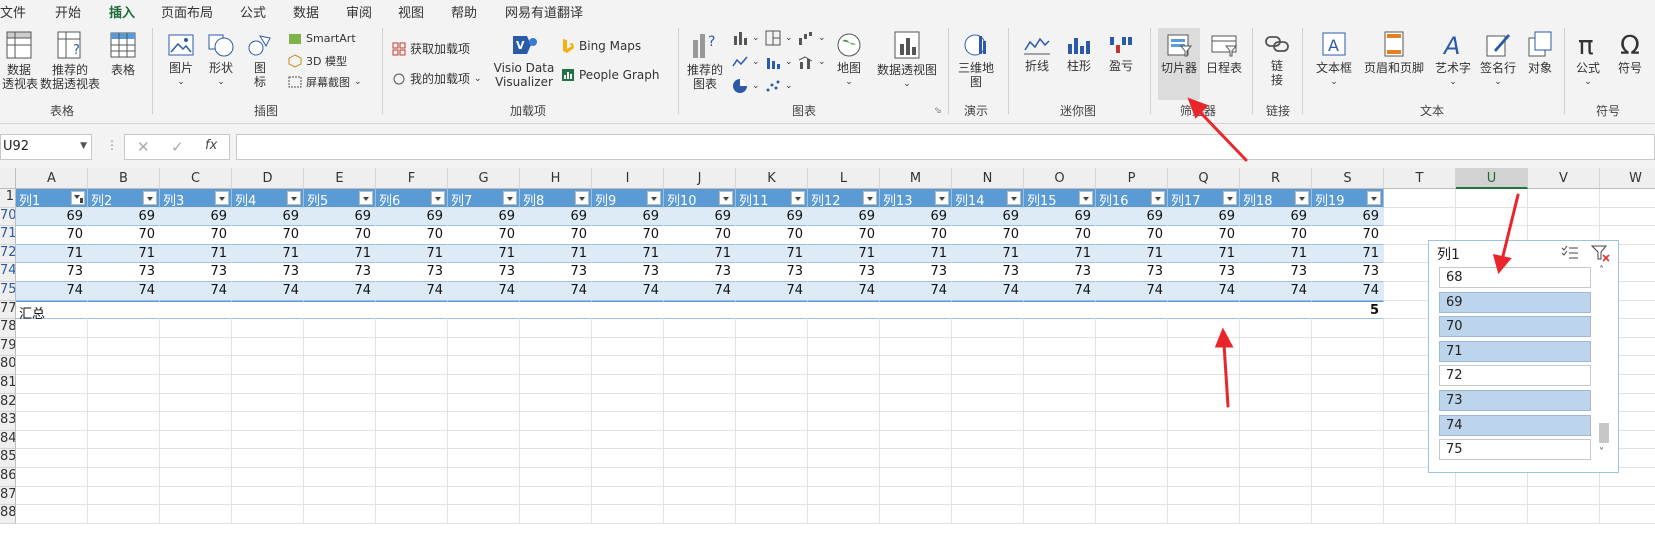 The image size is (1655, 542). What do you see at coordinates (1394, 52) in the screenshot?
I see `header-footer-button: 页眉和页脚` at bounding box center [1394, 52].